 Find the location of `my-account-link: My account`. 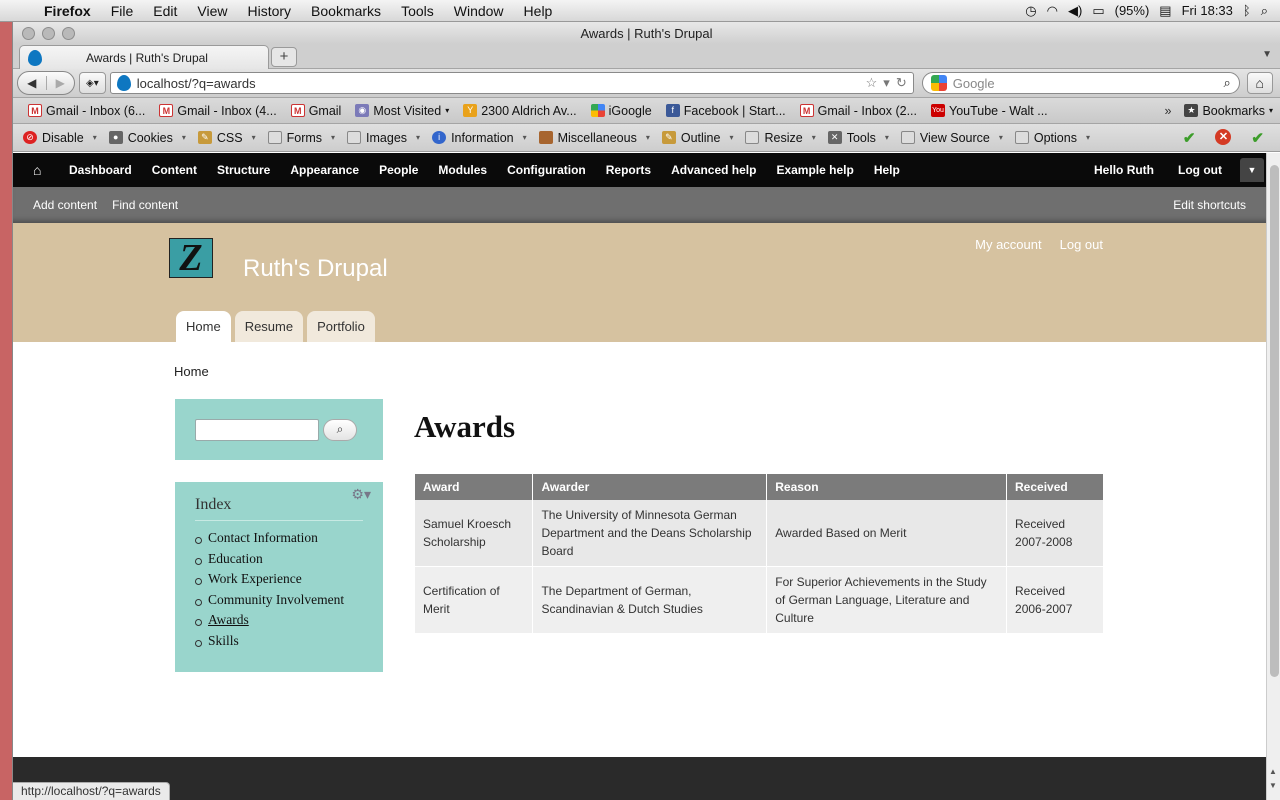

my-account-link: My account is located at coordinates (1008, 244).